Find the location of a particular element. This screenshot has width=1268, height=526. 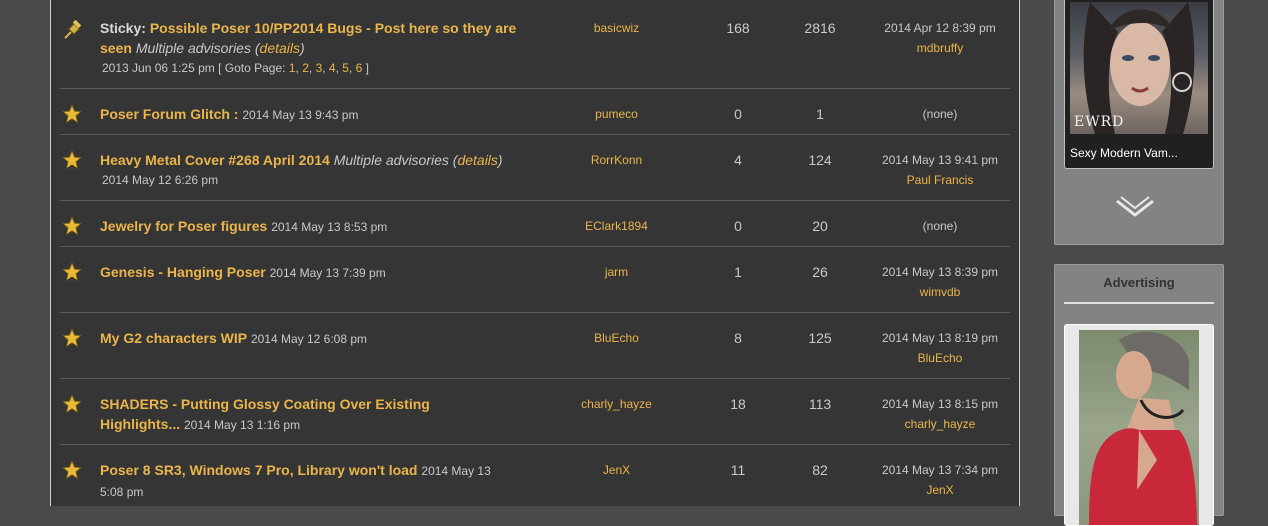

last-post-date: 2014 May 13 9:41 pm is located at coordinates (940, 160).